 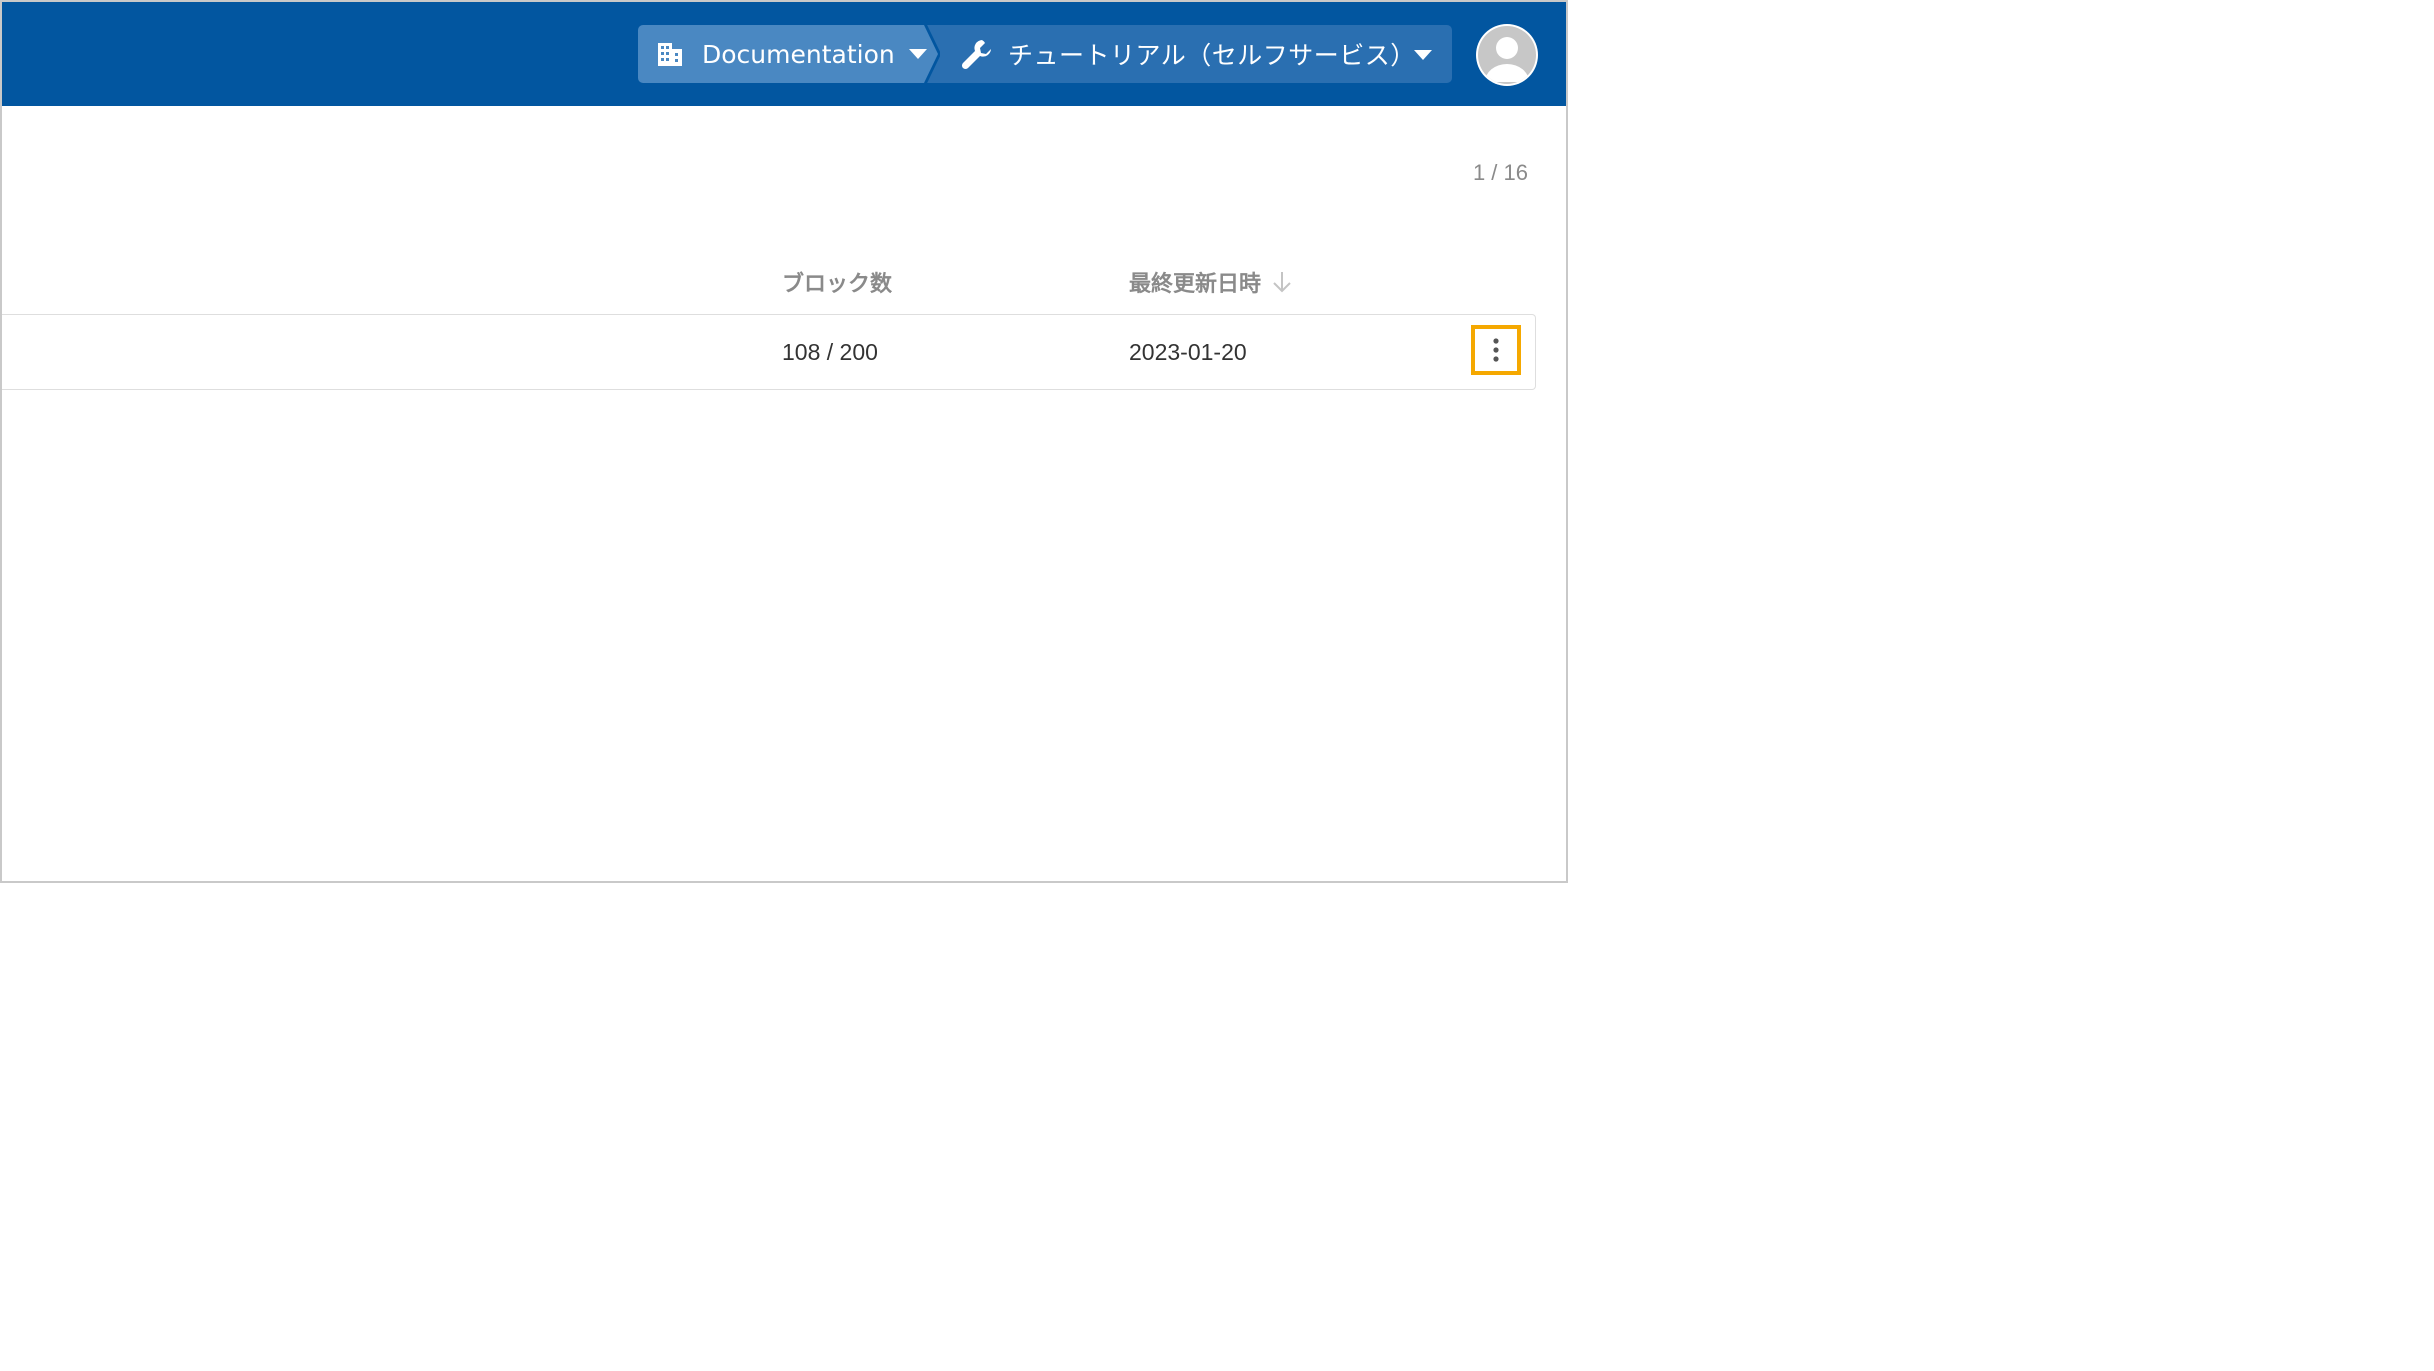 What do you see at coordinates (1507, 55) in the screenshot?
I see `user-avatar-icon` at bounding box center [1507, 55].